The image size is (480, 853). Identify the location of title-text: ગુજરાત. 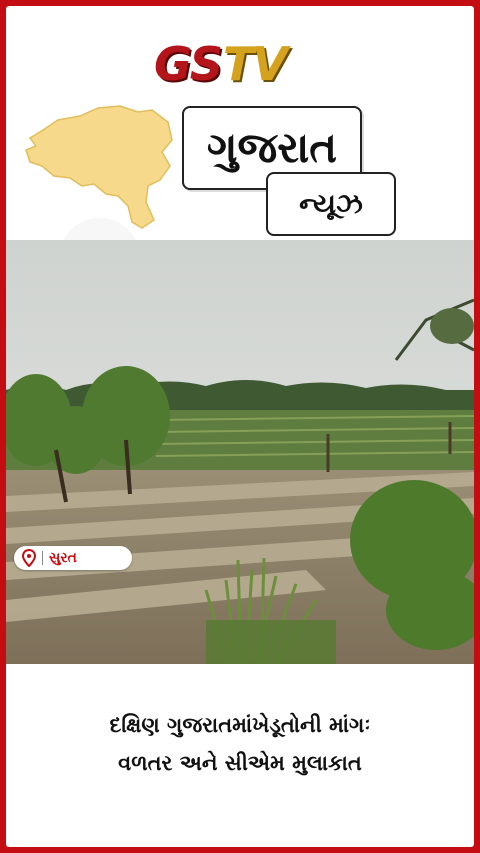
(272, 147).